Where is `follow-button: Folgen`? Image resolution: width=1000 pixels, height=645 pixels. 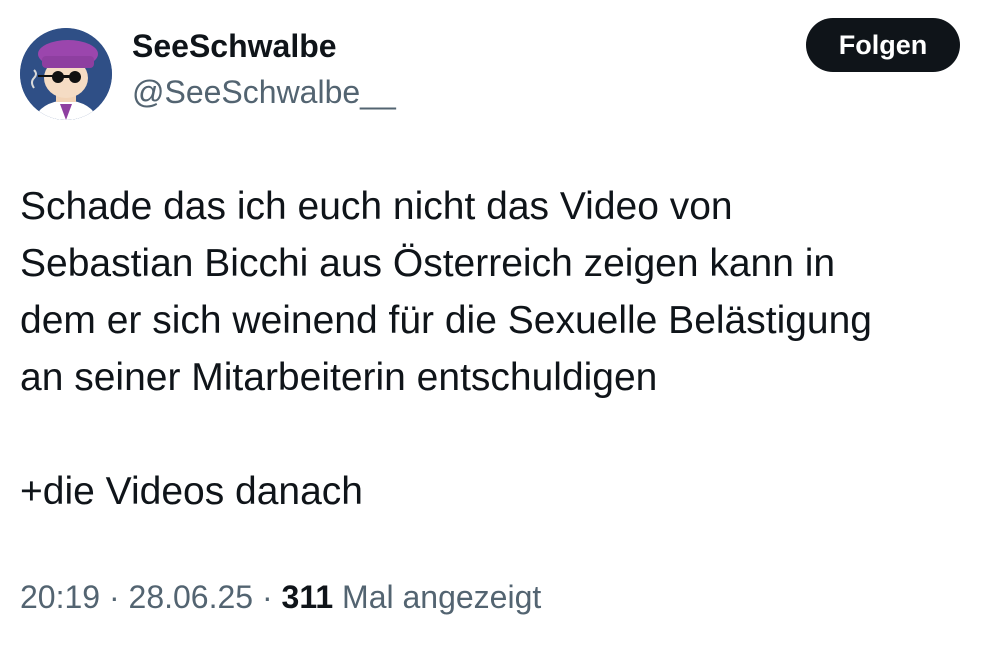
follow-button: Folgen is located at coordinates (883, 45).